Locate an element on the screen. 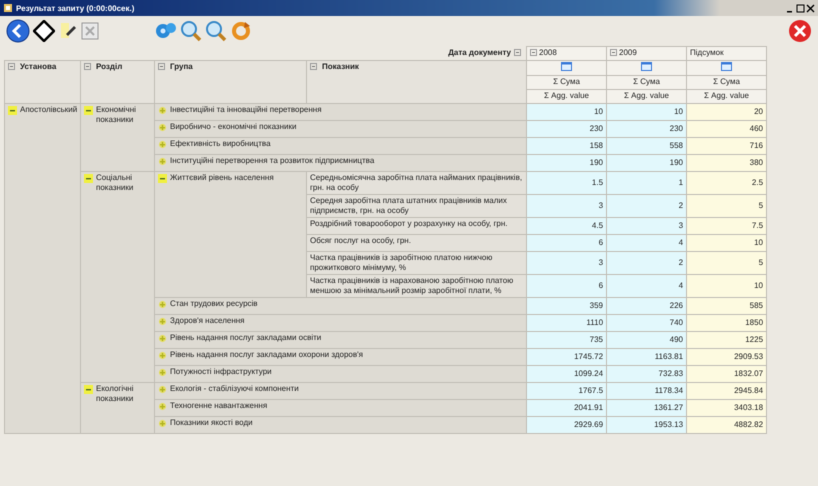 This screenshot has height=486, width=818. row-header: Рівень надання послуг закладами освіти is located at coordinates (246, 338).